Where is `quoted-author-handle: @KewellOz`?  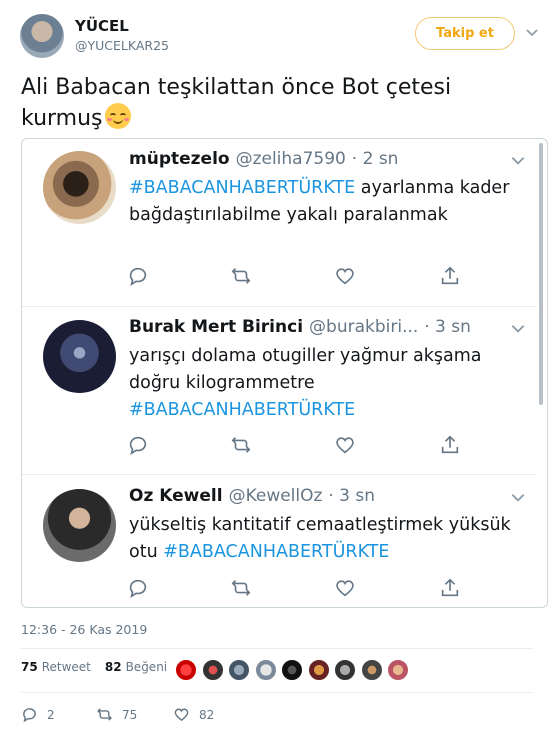 quoted-author-handle: @KewellOz is located at coordinates (276, 496).